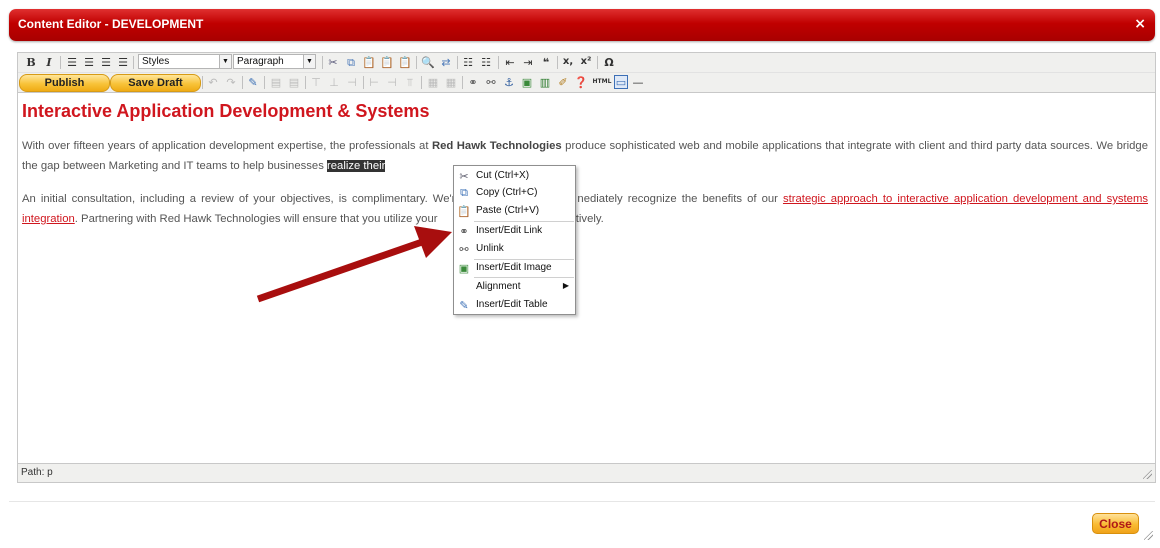  Describe the element at coordinates (514, 249) in the screenshot. I see `menu-item-unlink: ⚯ Unlink` at that location.